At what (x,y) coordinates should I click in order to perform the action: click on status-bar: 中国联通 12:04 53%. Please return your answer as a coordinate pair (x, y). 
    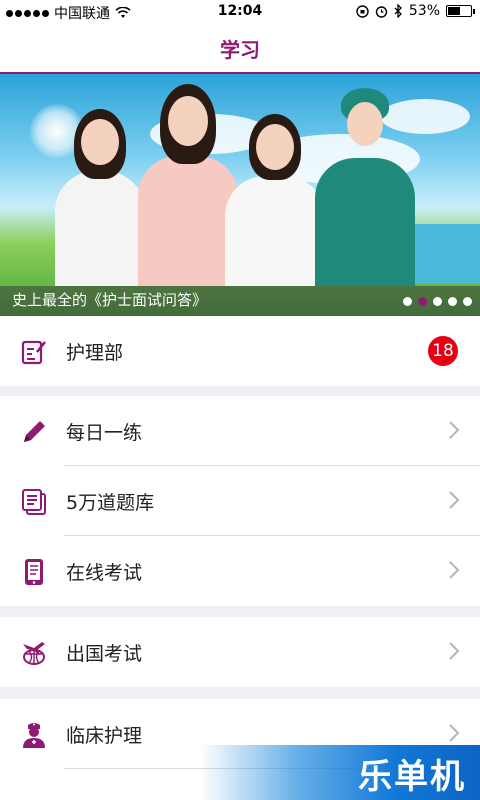
    Looking at the image, I should click on (240, 11).